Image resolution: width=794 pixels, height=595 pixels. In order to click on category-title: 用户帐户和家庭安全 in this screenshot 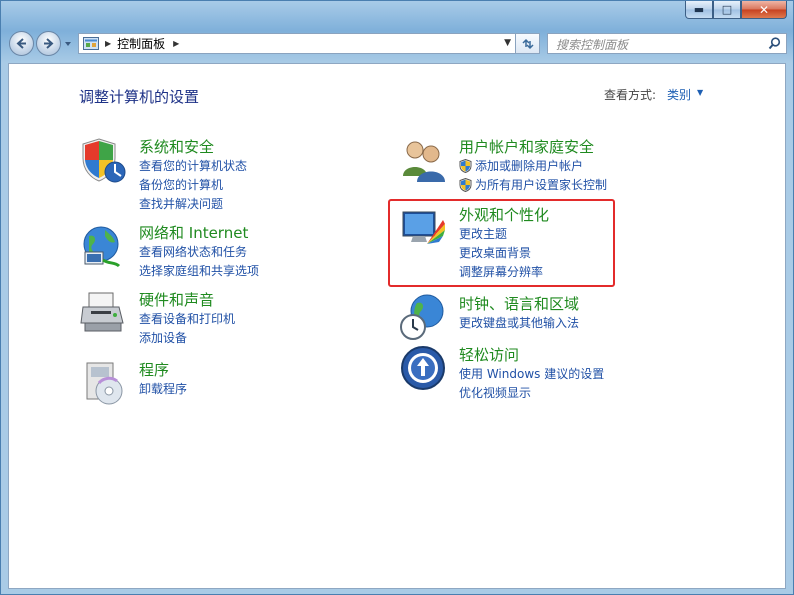, I will do `click(526, 146)`.